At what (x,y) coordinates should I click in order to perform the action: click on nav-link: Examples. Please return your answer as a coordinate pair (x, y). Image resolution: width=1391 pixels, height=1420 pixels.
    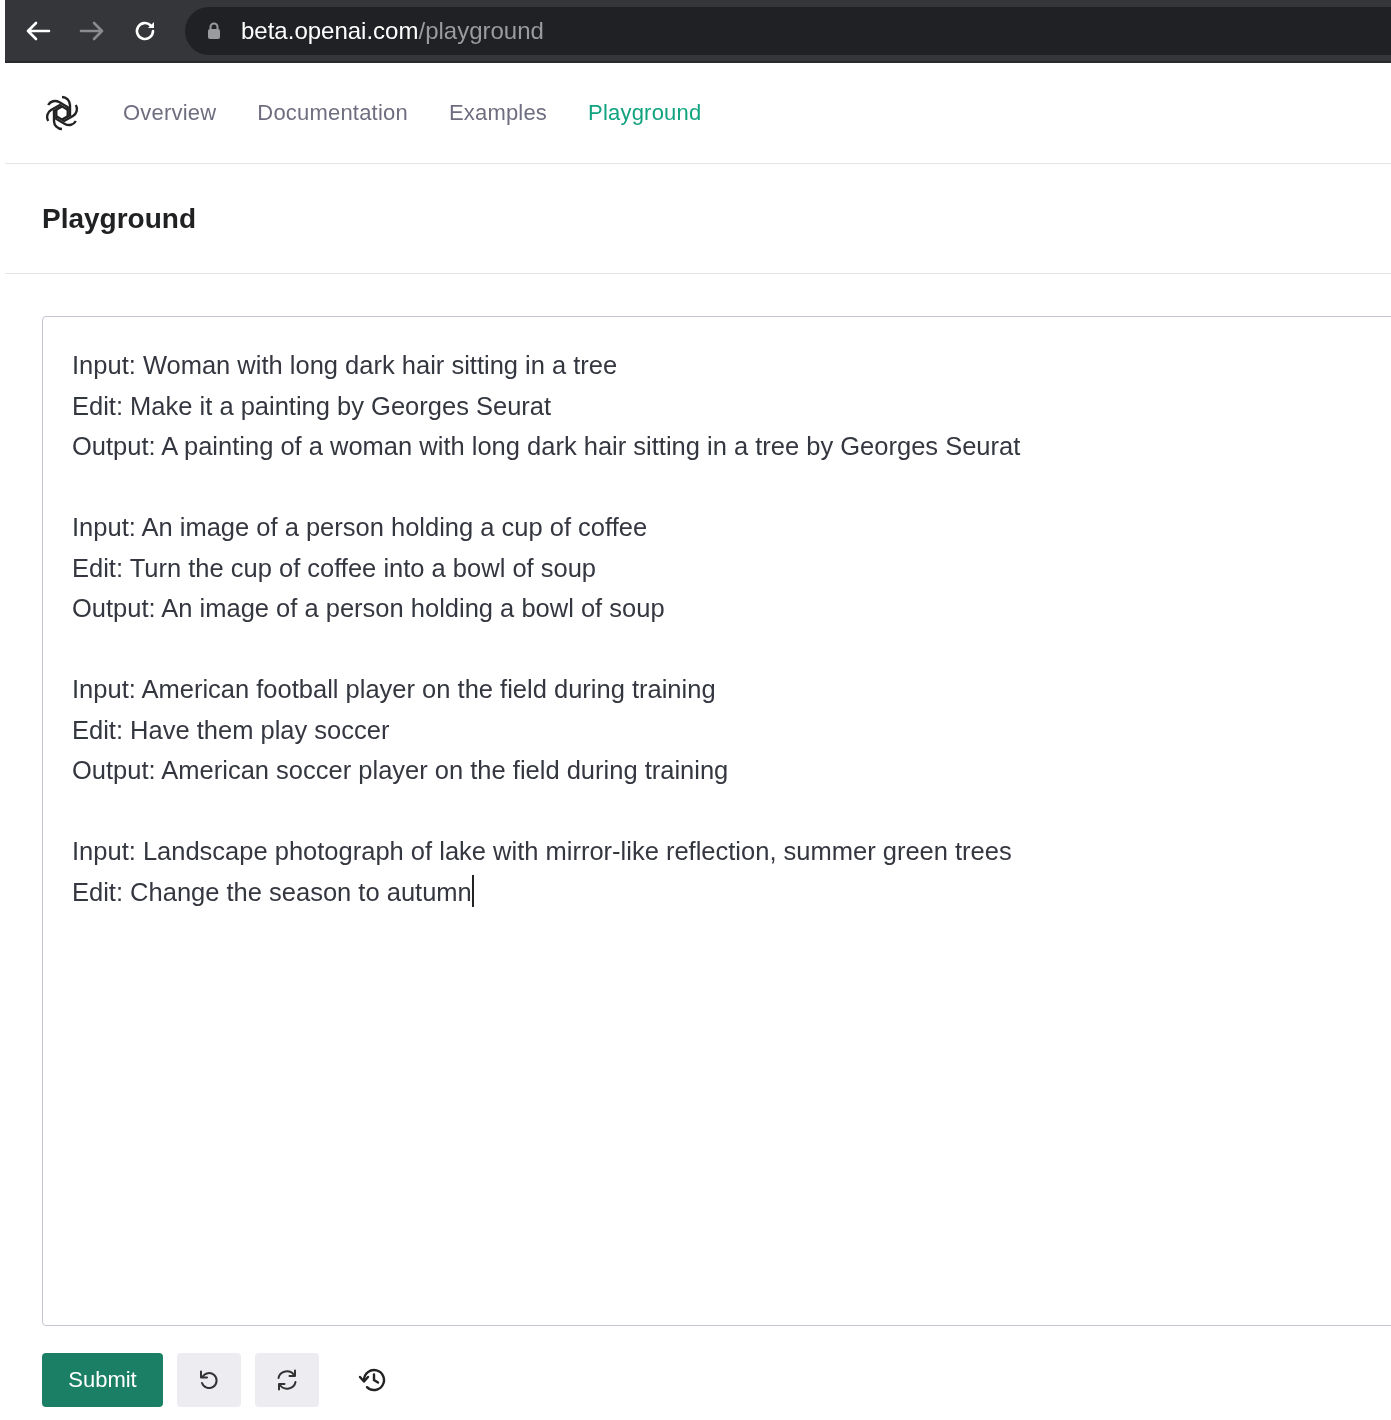
    Looking at the image, I should click on (498, 113).